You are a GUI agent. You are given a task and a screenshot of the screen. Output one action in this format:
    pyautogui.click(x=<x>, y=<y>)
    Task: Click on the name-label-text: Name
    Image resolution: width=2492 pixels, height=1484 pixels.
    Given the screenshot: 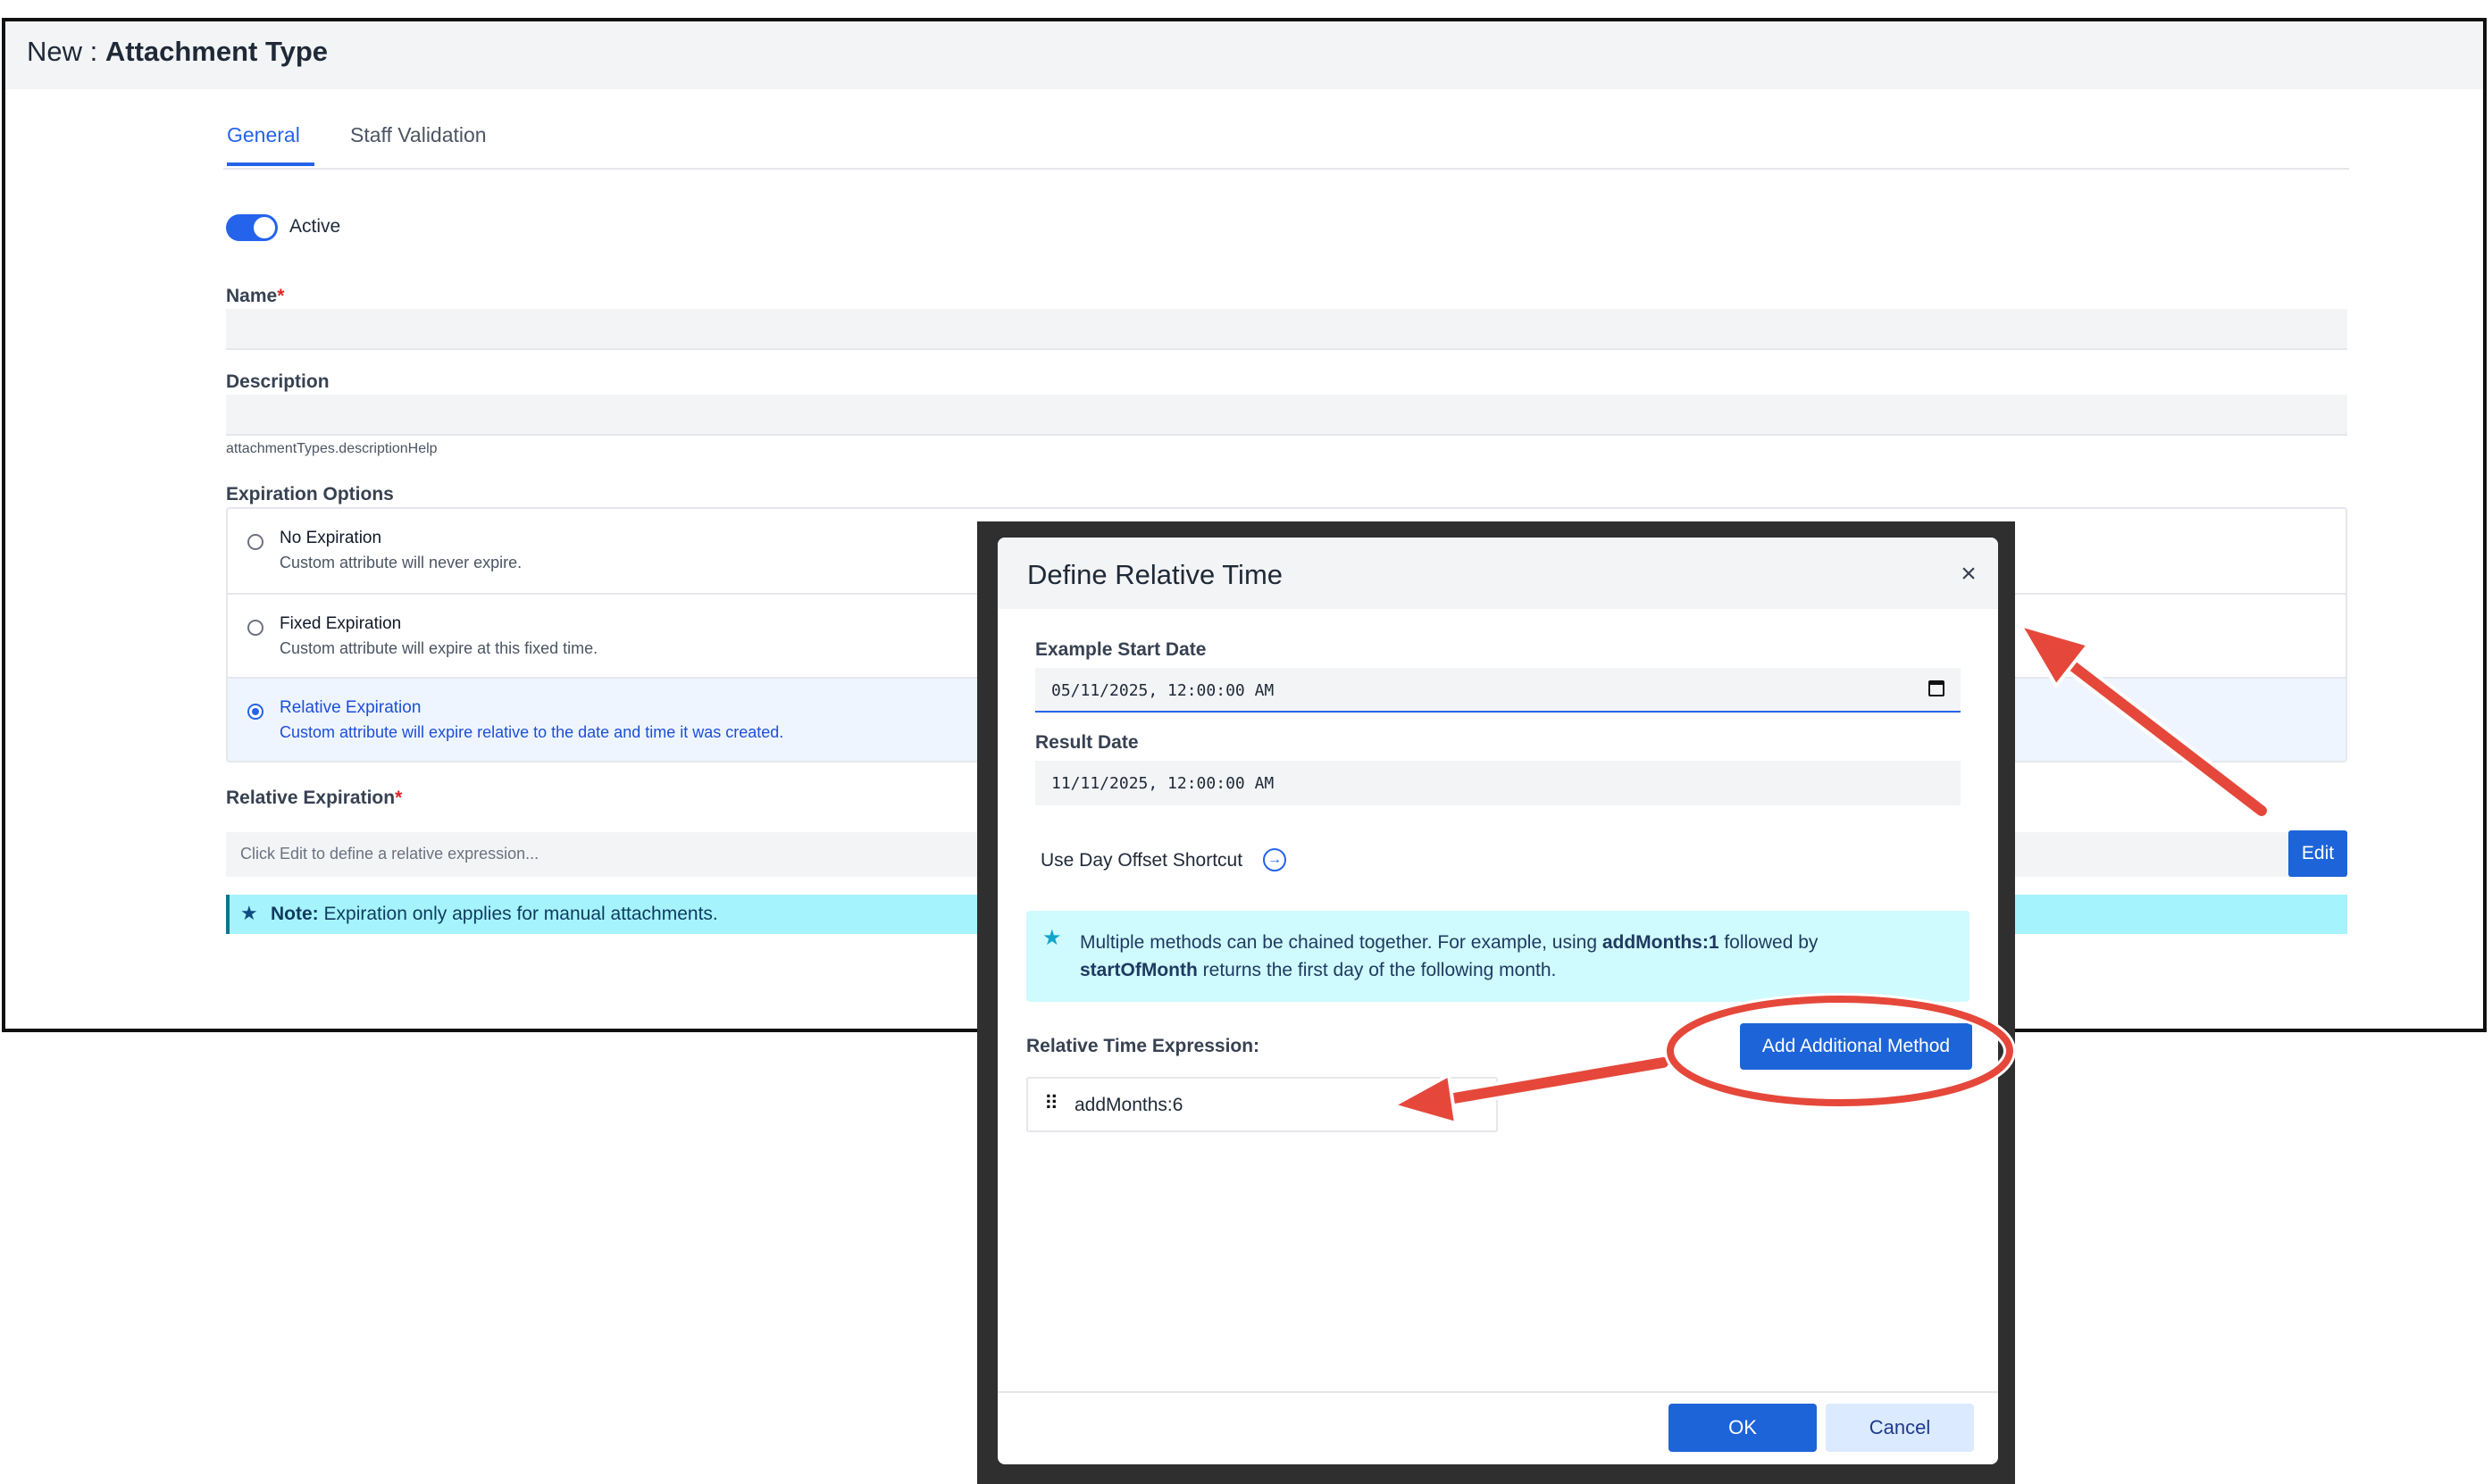 What is the action you would take?
    pyautogui.click(x=252, y=296)
    